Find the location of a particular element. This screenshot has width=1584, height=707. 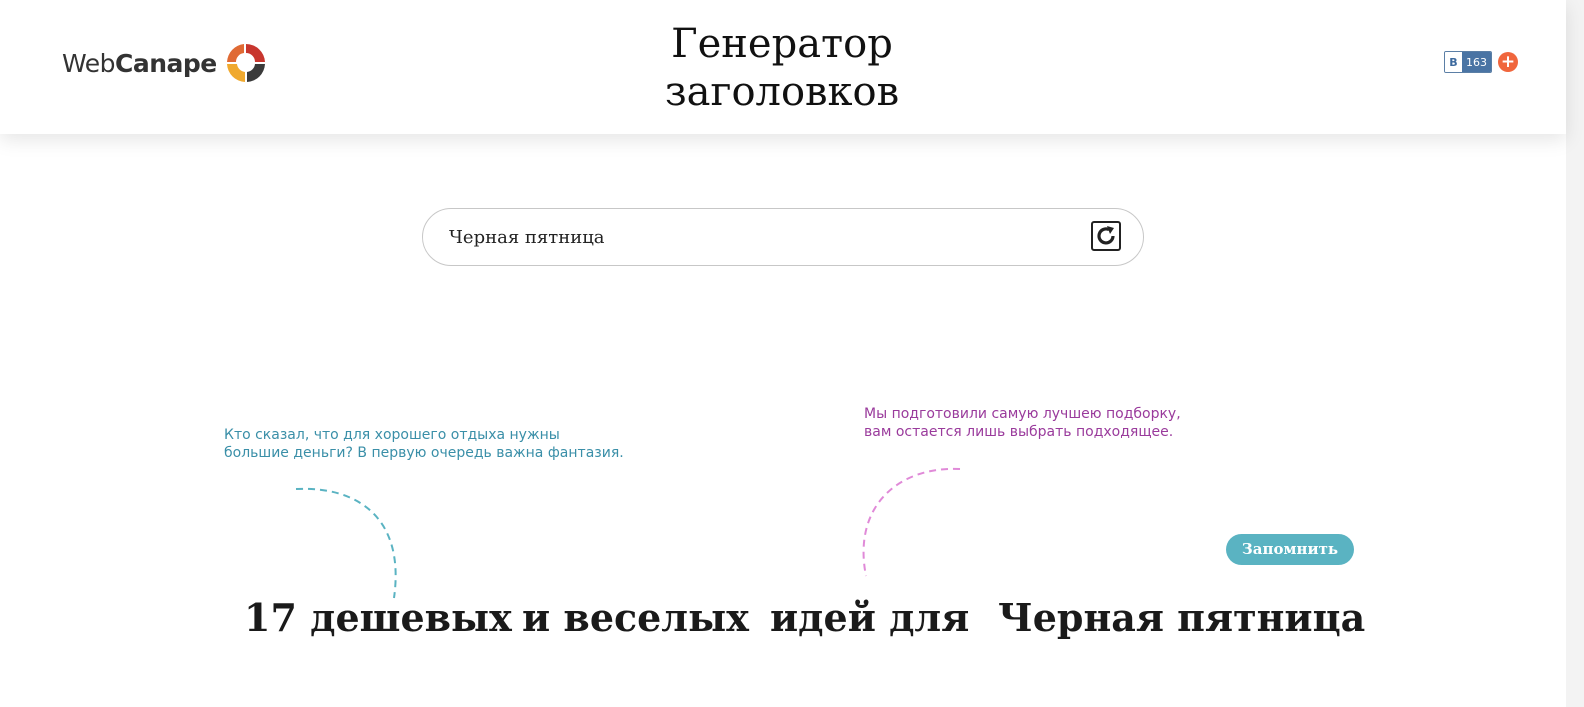

site-title-line1: Генератор is located at coordinates (782, 44).